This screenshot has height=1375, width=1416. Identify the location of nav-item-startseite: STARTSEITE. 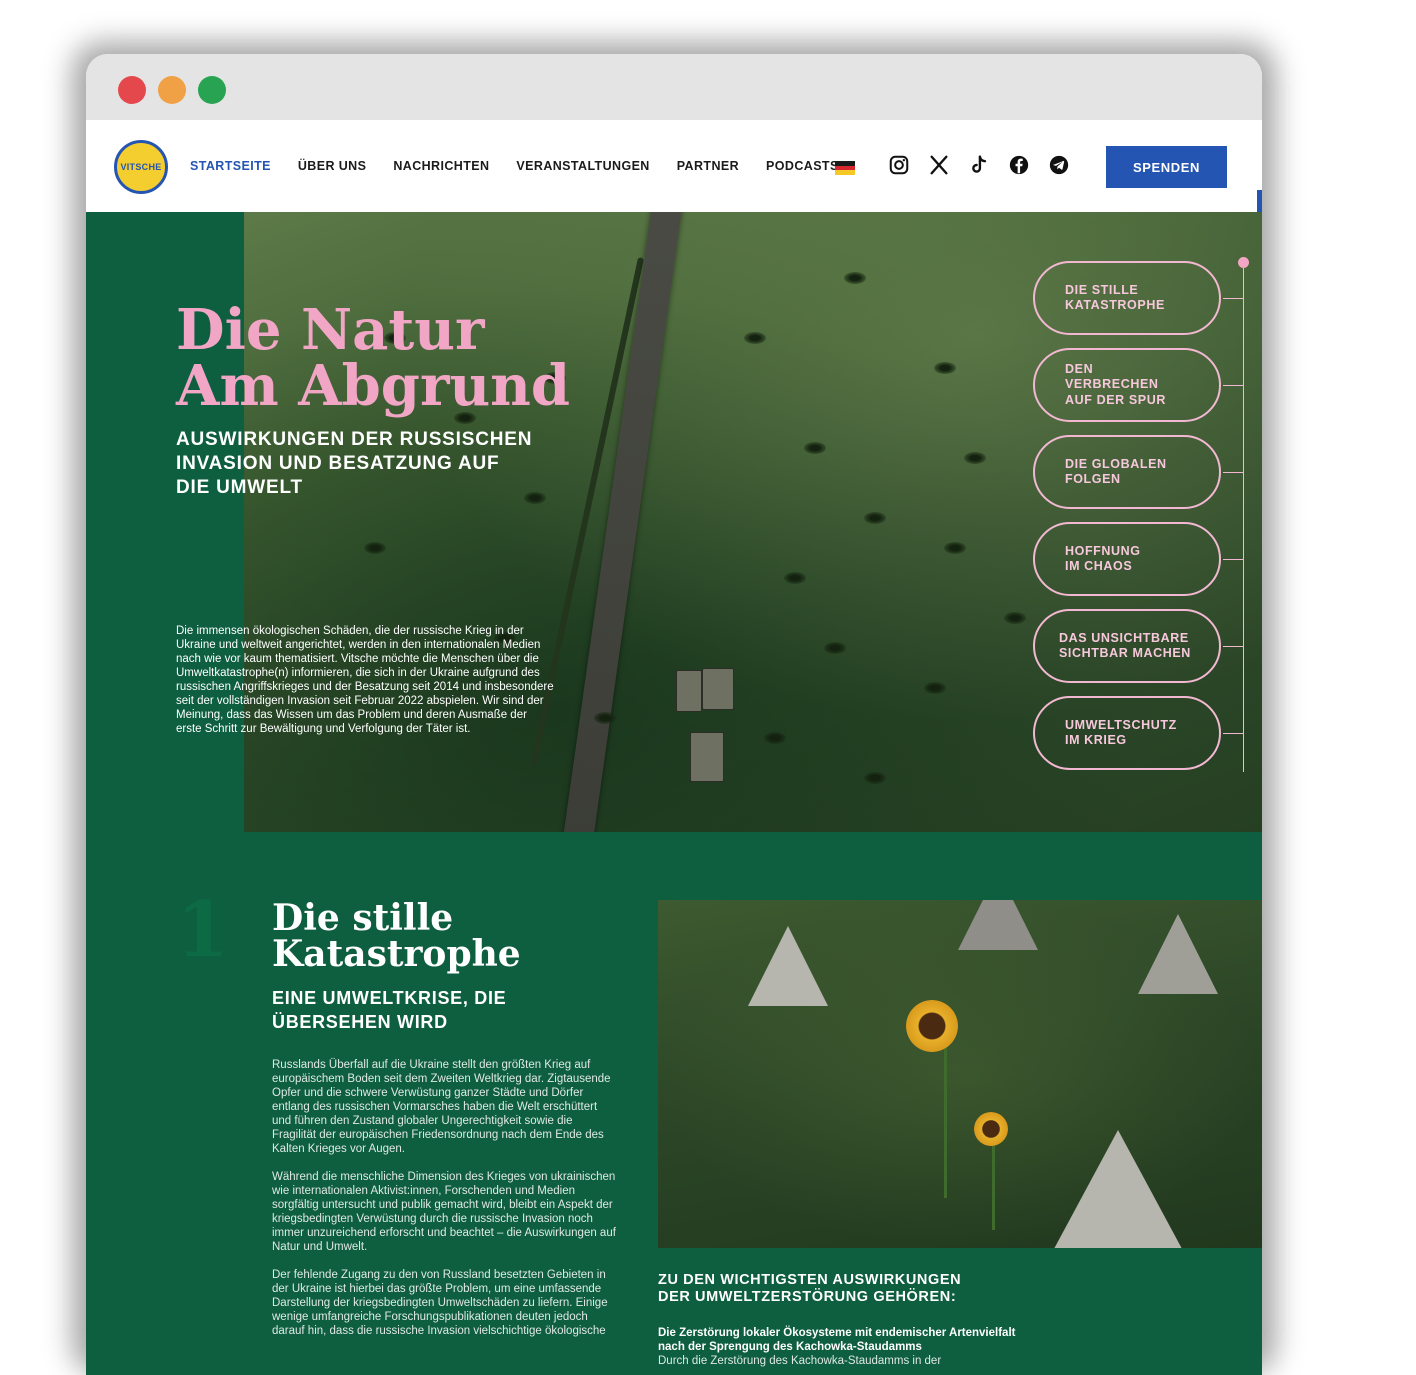
(230, 166).